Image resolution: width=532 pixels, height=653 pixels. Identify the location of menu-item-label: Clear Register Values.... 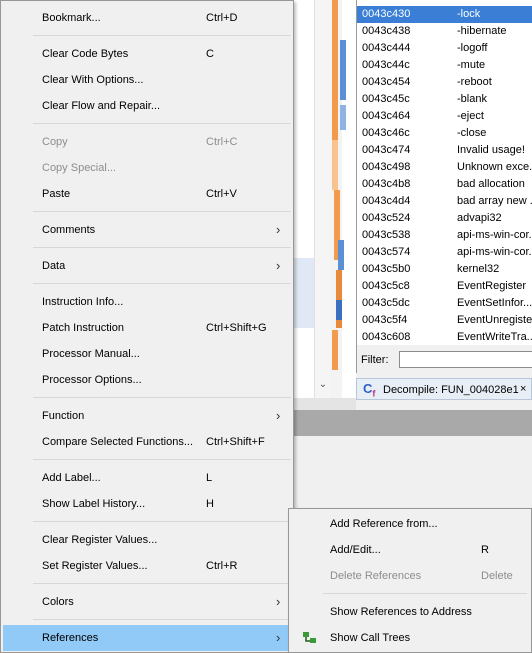
(100, 540).